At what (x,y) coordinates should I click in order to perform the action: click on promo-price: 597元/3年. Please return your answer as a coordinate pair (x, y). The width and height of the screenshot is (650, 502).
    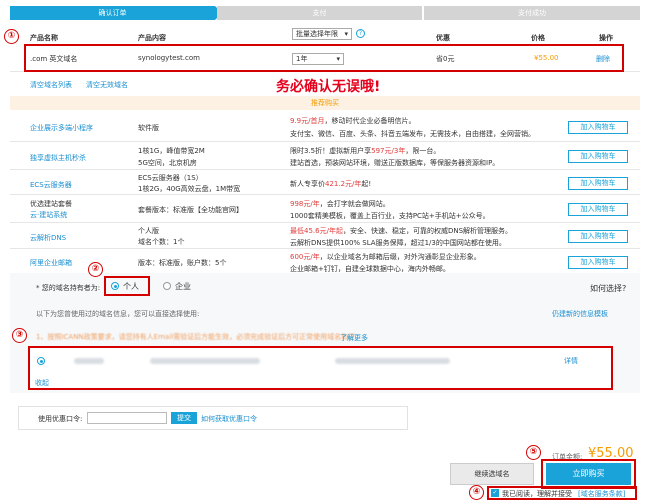
    Looking at the image, I should click on (388, 151).